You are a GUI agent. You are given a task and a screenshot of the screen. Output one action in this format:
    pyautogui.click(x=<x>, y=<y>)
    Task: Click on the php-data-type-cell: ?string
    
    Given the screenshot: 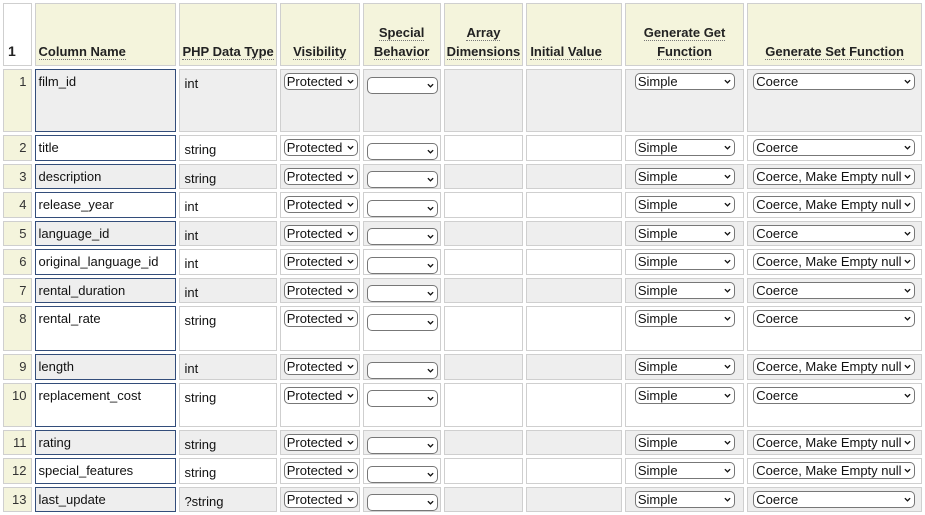 What is the action you would take?
    pyautogui.click(x=228, y=499)
    